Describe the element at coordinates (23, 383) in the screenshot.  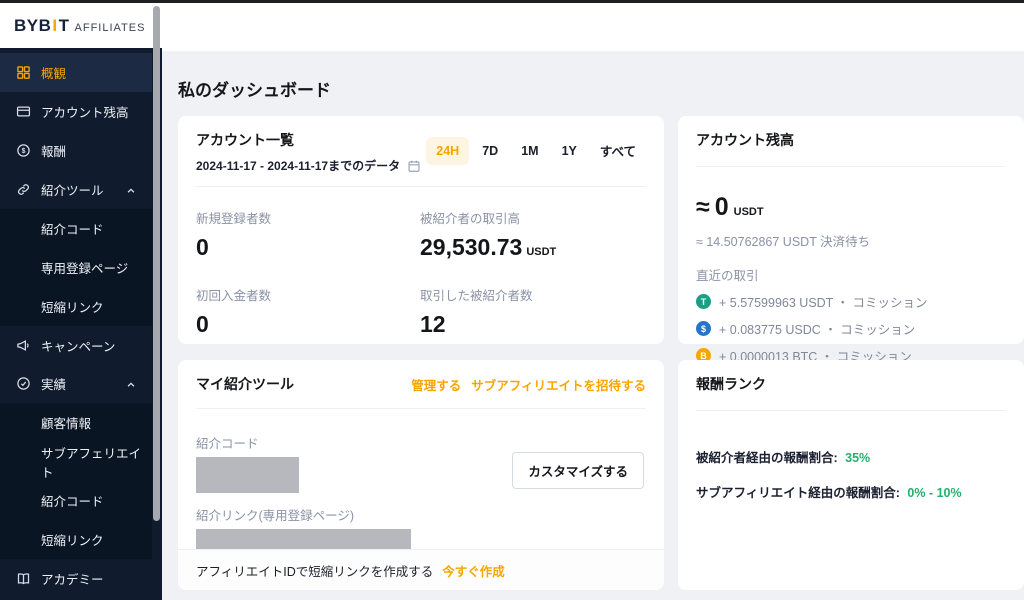
I see `badge-icon` at that location.